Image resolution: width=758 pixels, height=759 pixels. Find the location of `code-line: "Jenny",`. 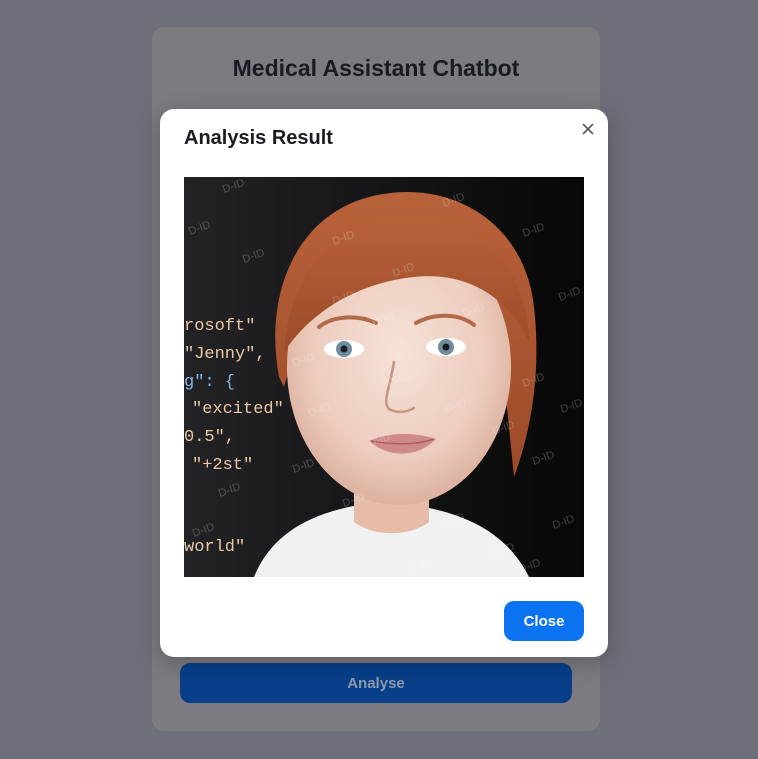

code-line: "Jenny", is located at coordinates (225, 354).